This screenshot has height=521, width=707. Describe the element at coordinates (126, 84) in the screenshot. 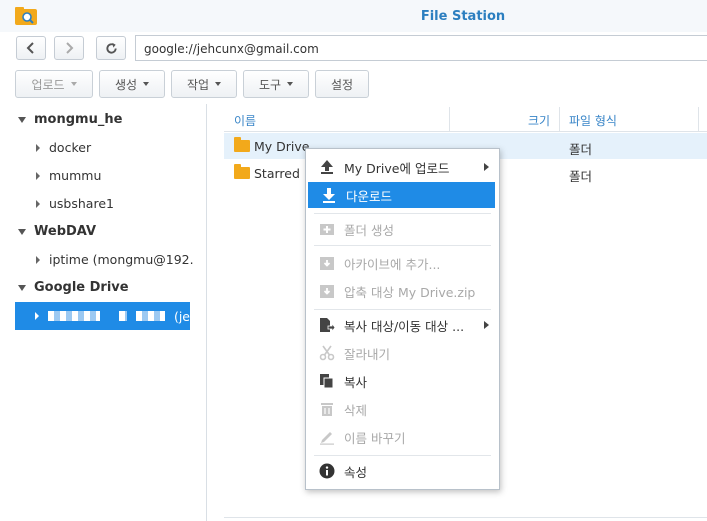

I see `create-label: 생성` at that location.